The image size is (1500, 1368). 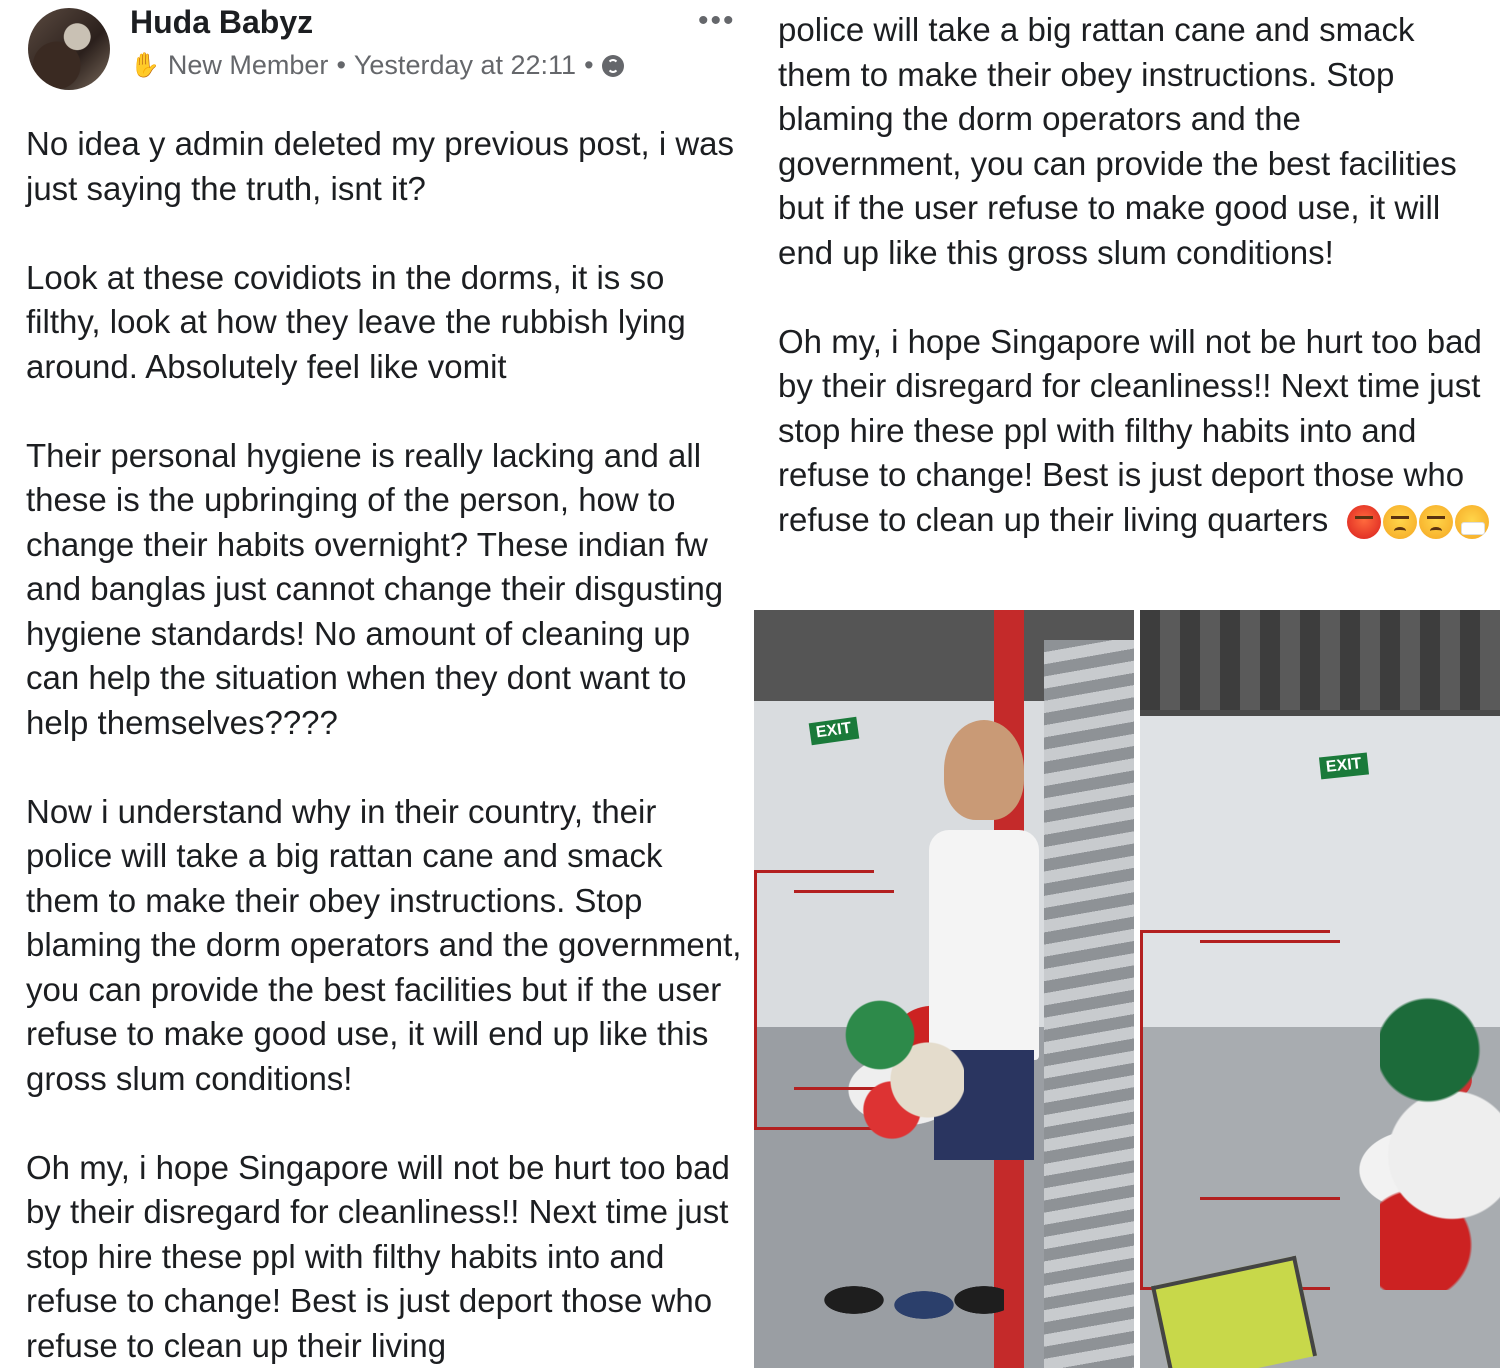 I want to click on railing, so click(x=1270, y=1070).